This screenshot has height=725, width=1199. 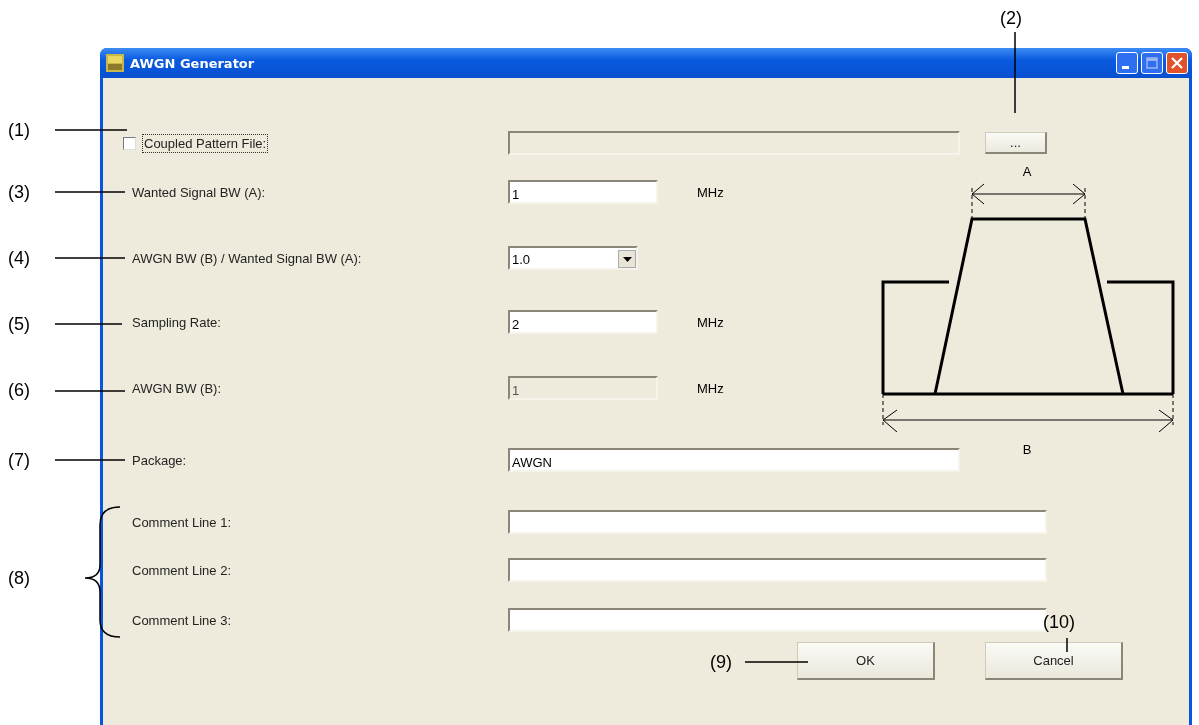 What do you see at coordinates (129, 143) in the screenshot?
I see `checkbox` at bounding box center [129, 143].